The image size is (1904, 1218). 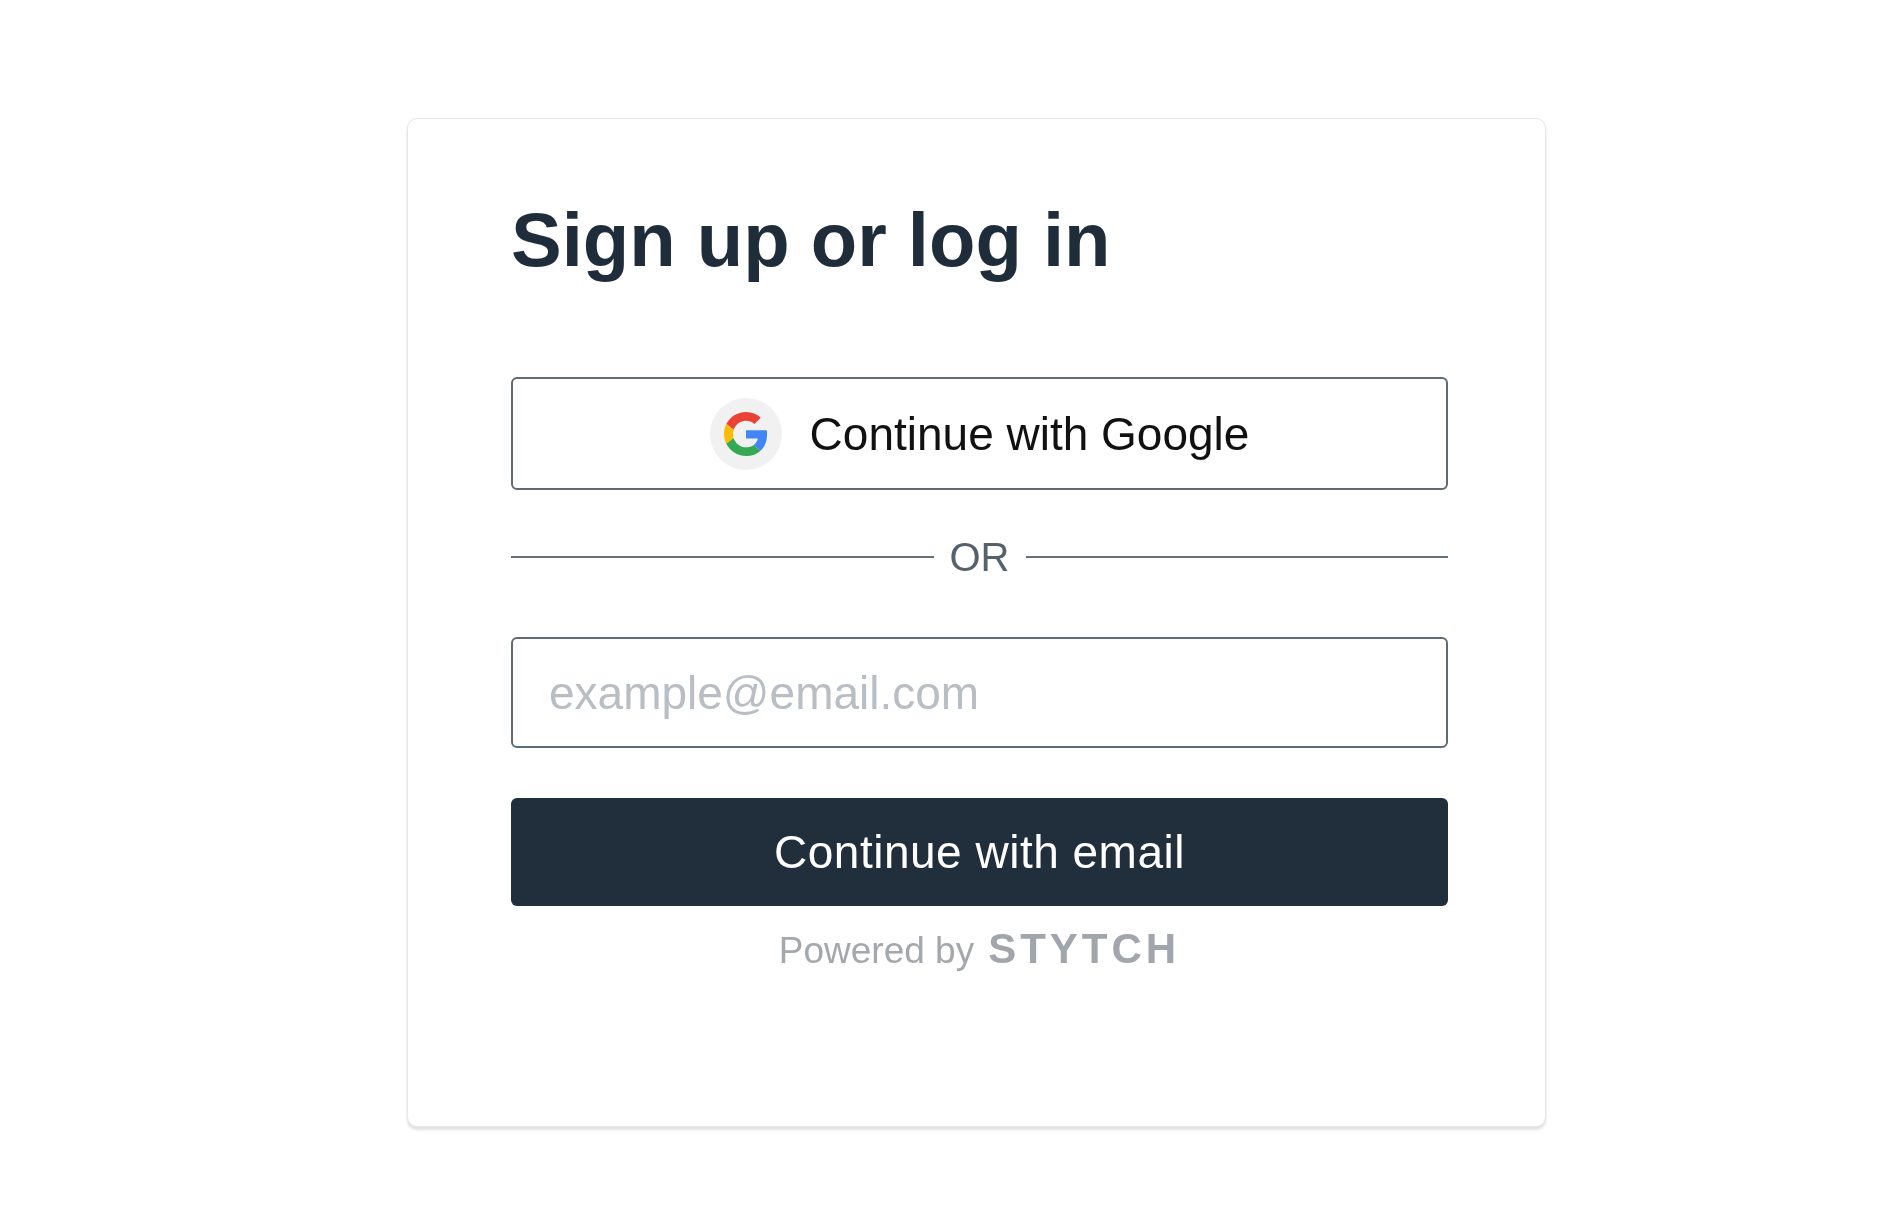 What do you see at coordinates (1084, 949) in the screenshot?
I see `brand-logo: STYTCH` at bounding box center [1084, 949].